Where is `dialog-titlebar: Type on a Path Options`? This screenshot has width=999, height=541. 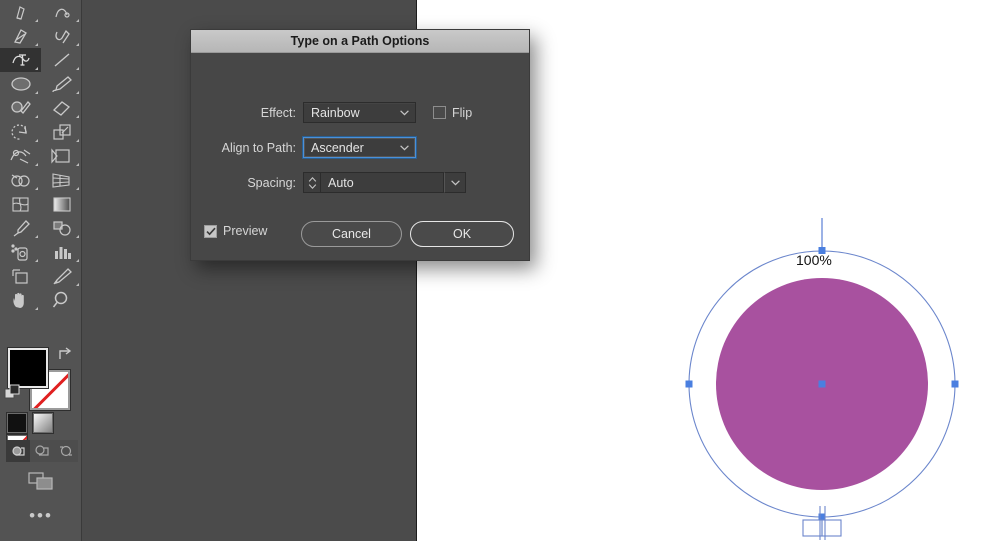 dialog-titlebar: Type on a Path Options is located at coordinates (360, 41).